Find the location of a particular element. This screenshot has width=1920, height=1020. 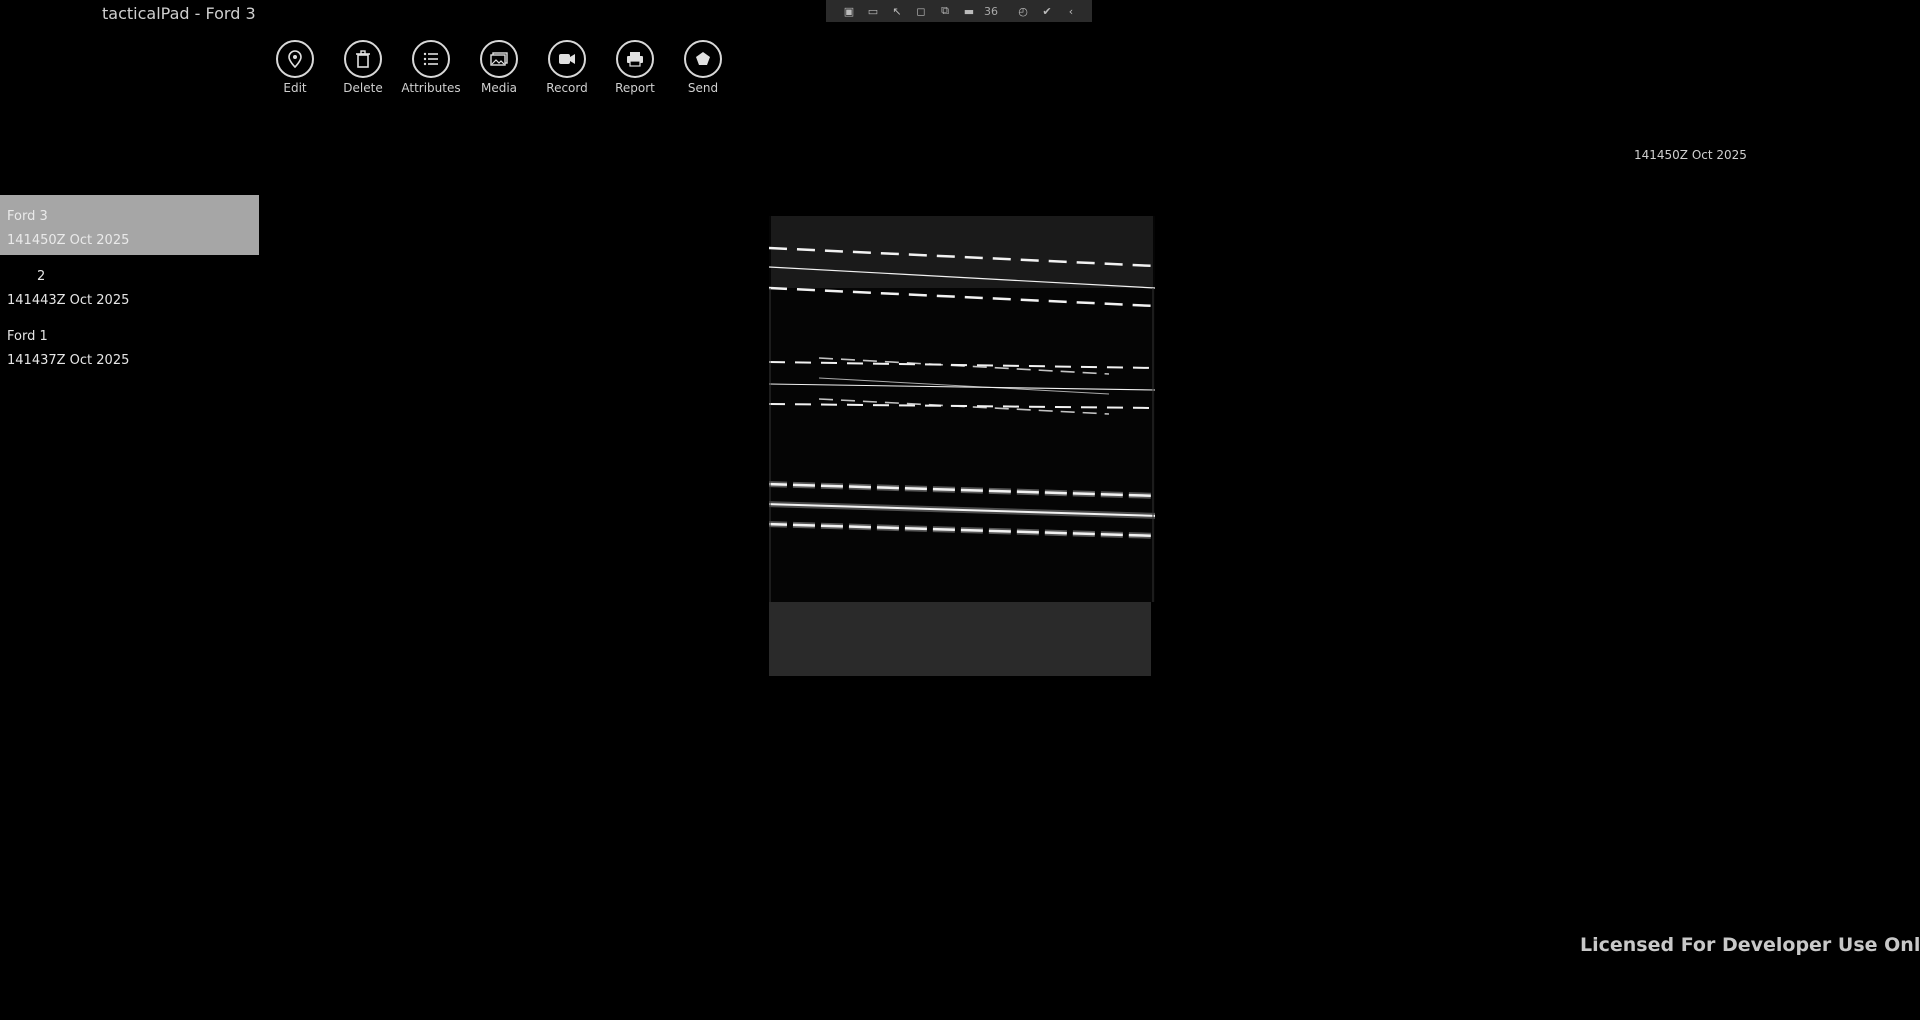

collapse-icon: ‹ is located at coordinates (1071, 11).